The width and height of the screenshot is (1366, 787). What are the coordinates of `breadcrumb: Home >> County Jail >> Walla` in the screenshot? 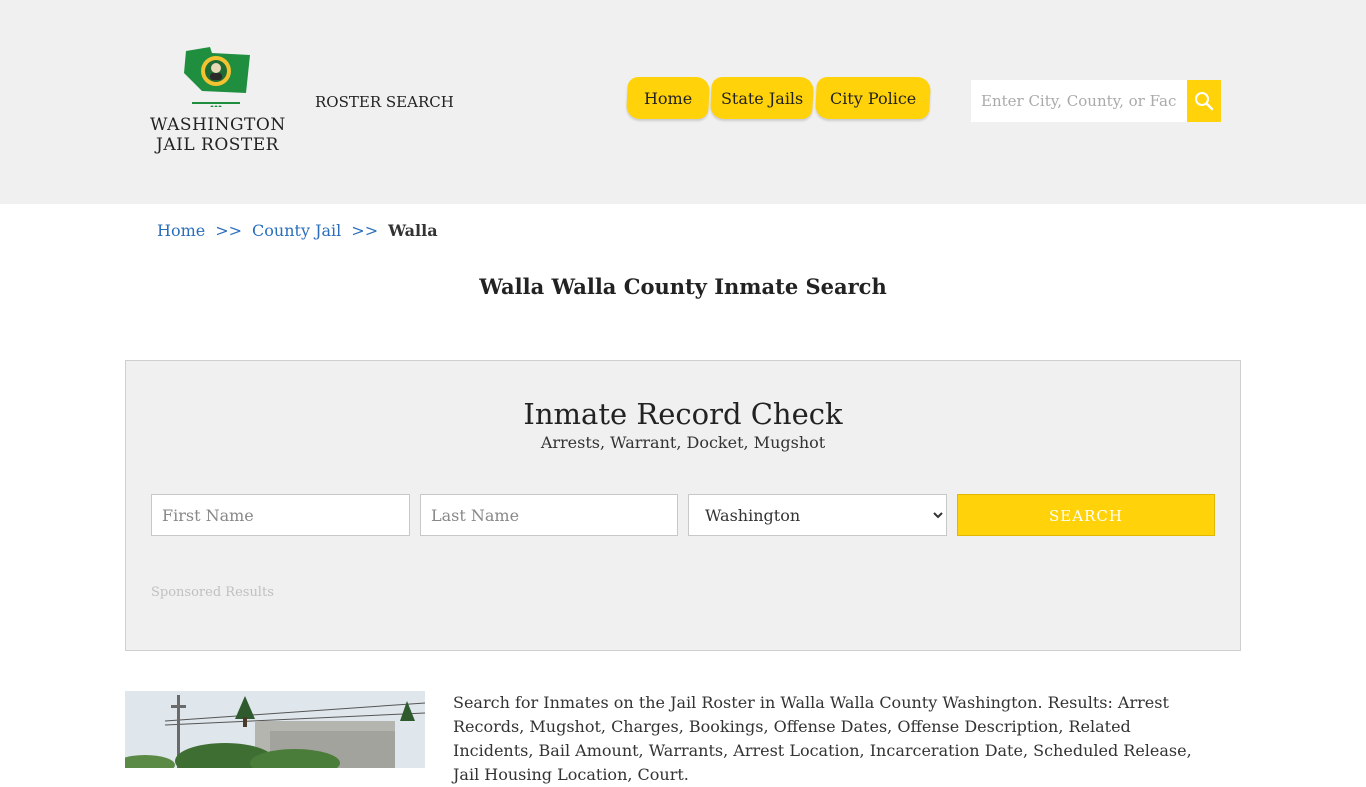 It's located at (297, 230).